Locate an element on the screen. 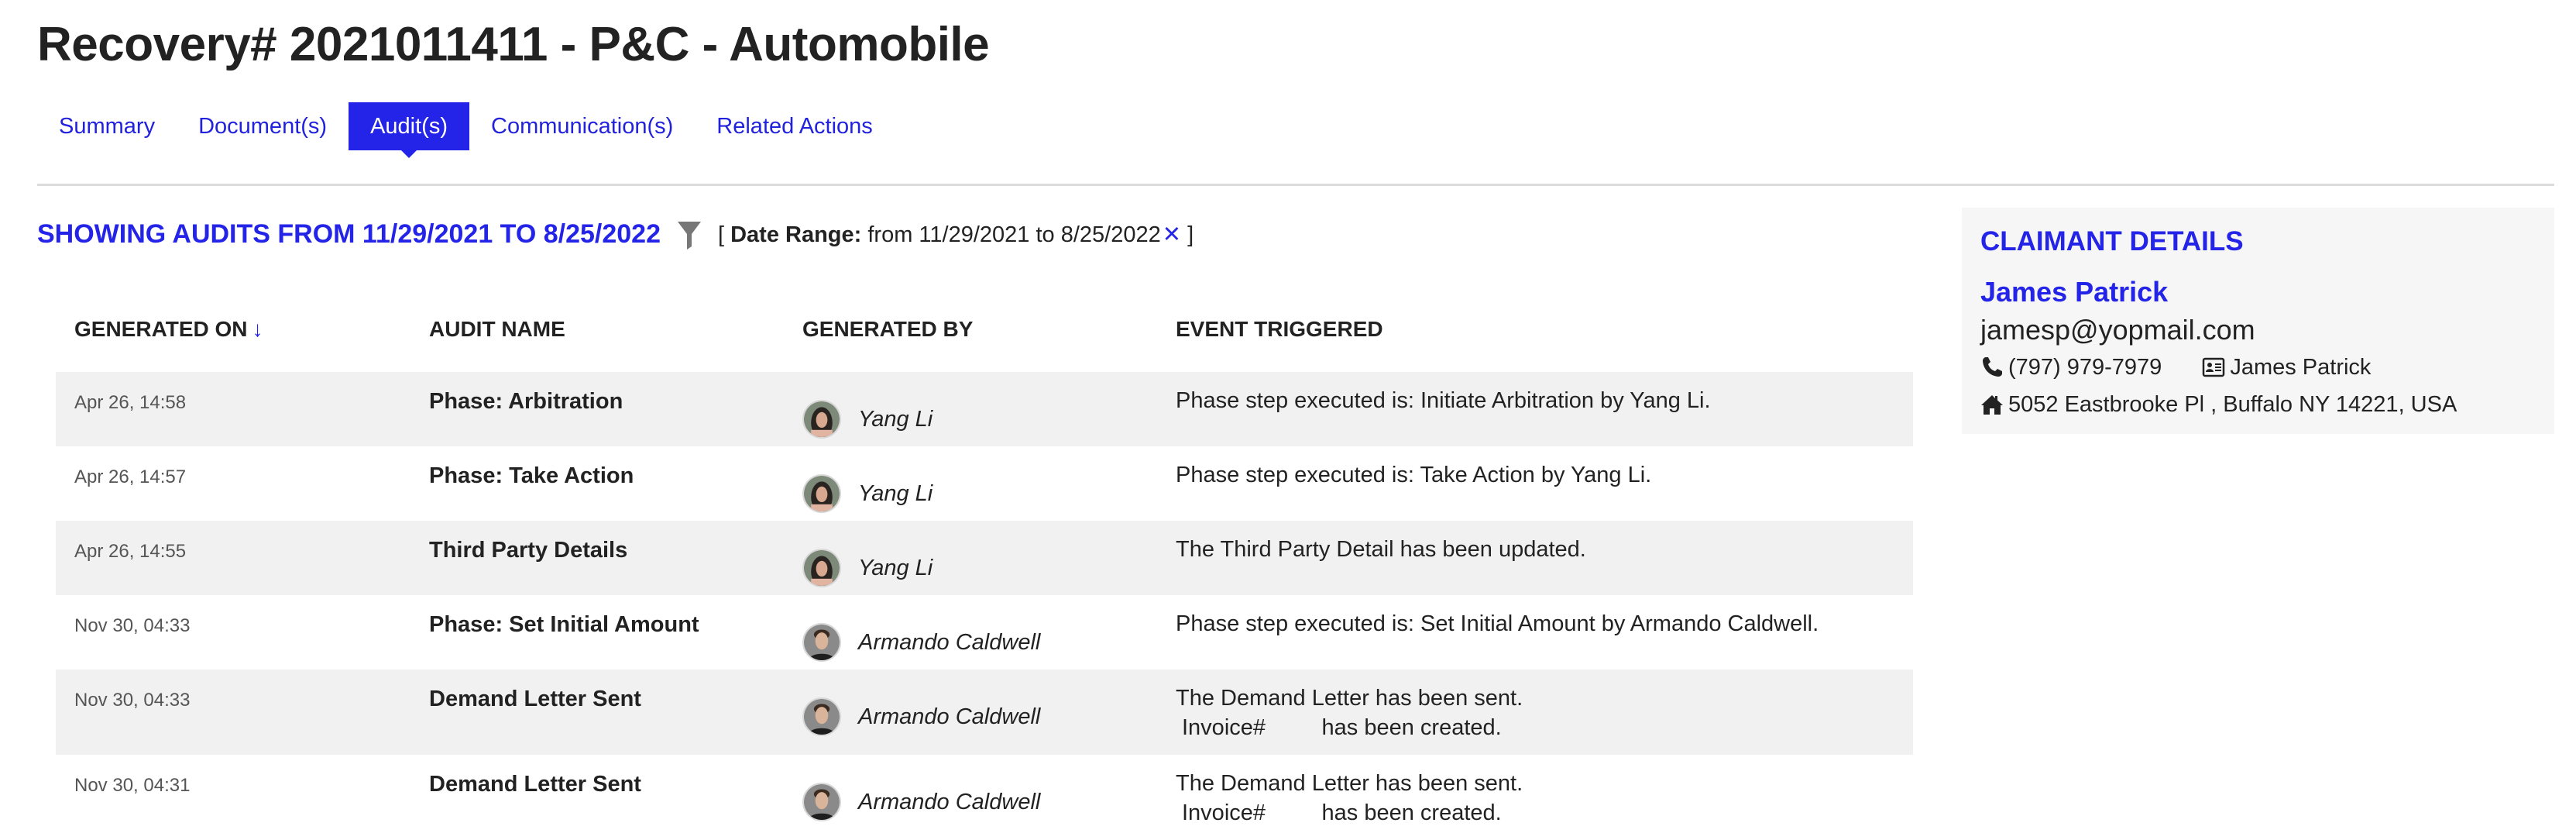 Image resolution: width=2576 pixels, height=840 pixels. tab-audits: Audit(s) is located at coordinates (409, 126).